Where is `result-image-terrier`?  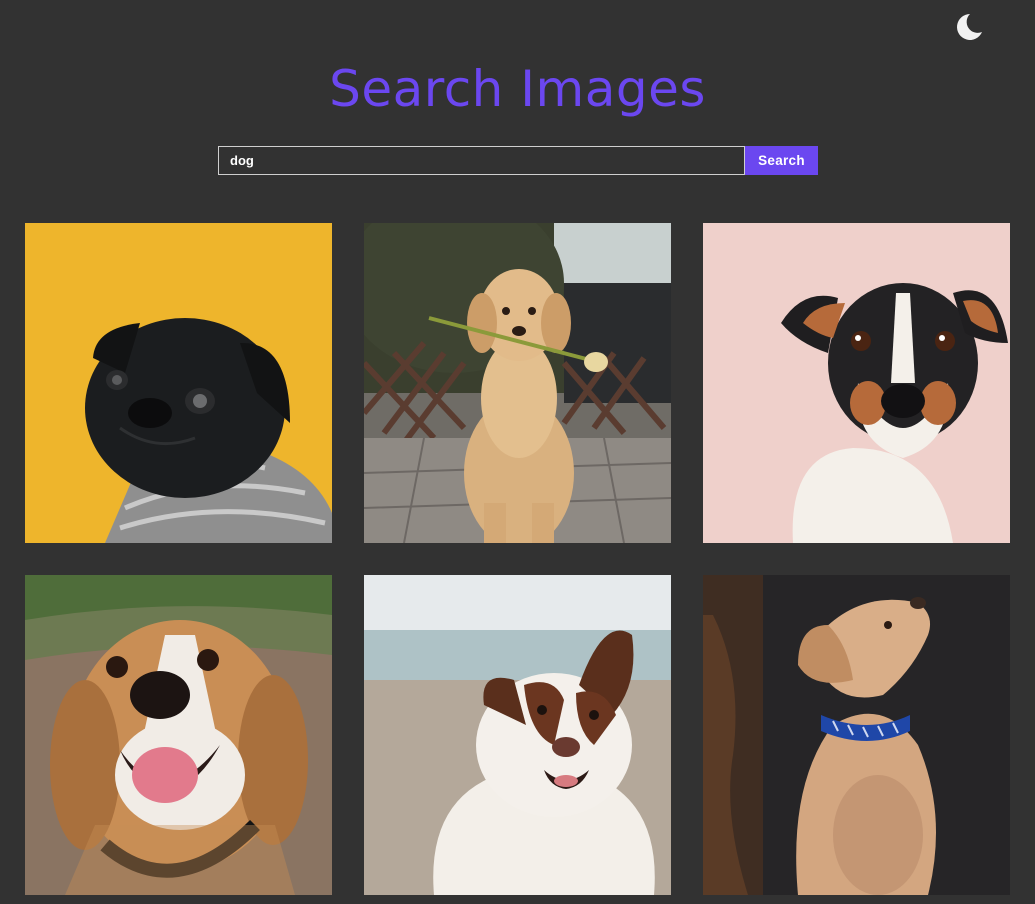 result-image-terrier is located at coordinates (856, 383).